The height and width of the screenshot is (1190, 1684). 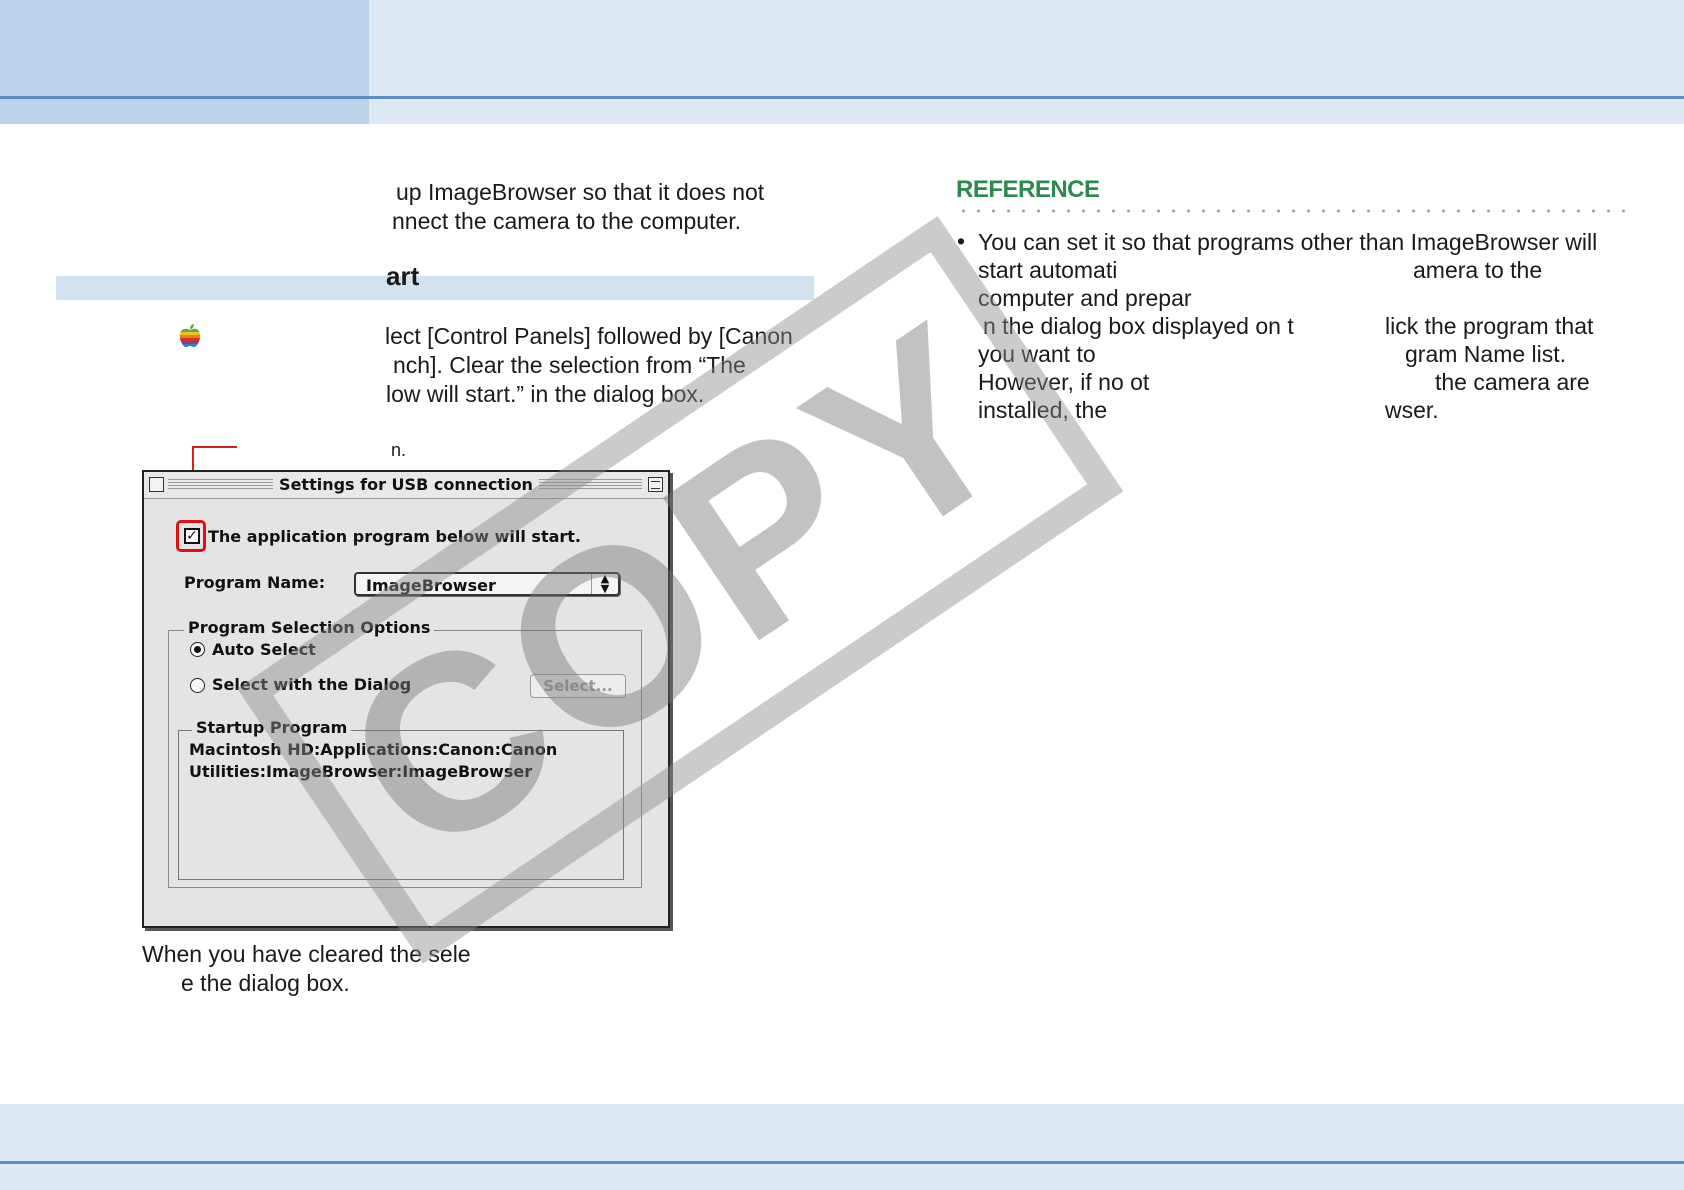 What do you see at coordinates (265, 983) in the screenshot?
I see `caption-line-2: e the dialog box.` at bounding box center [265, 983].